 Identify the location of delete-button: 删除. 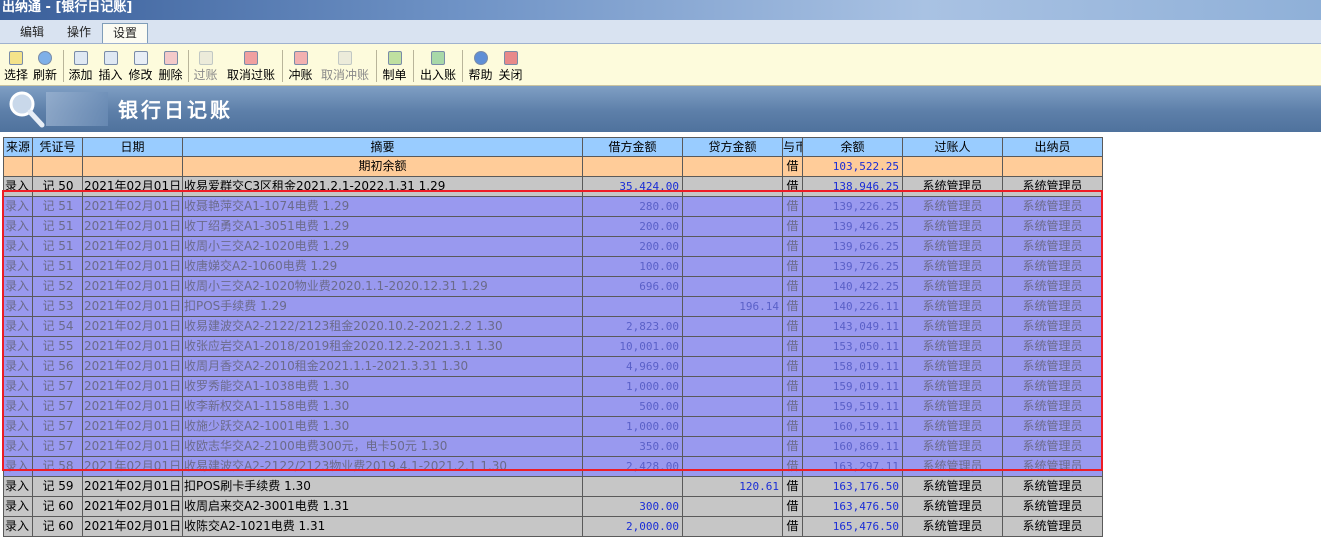
(170, 67).